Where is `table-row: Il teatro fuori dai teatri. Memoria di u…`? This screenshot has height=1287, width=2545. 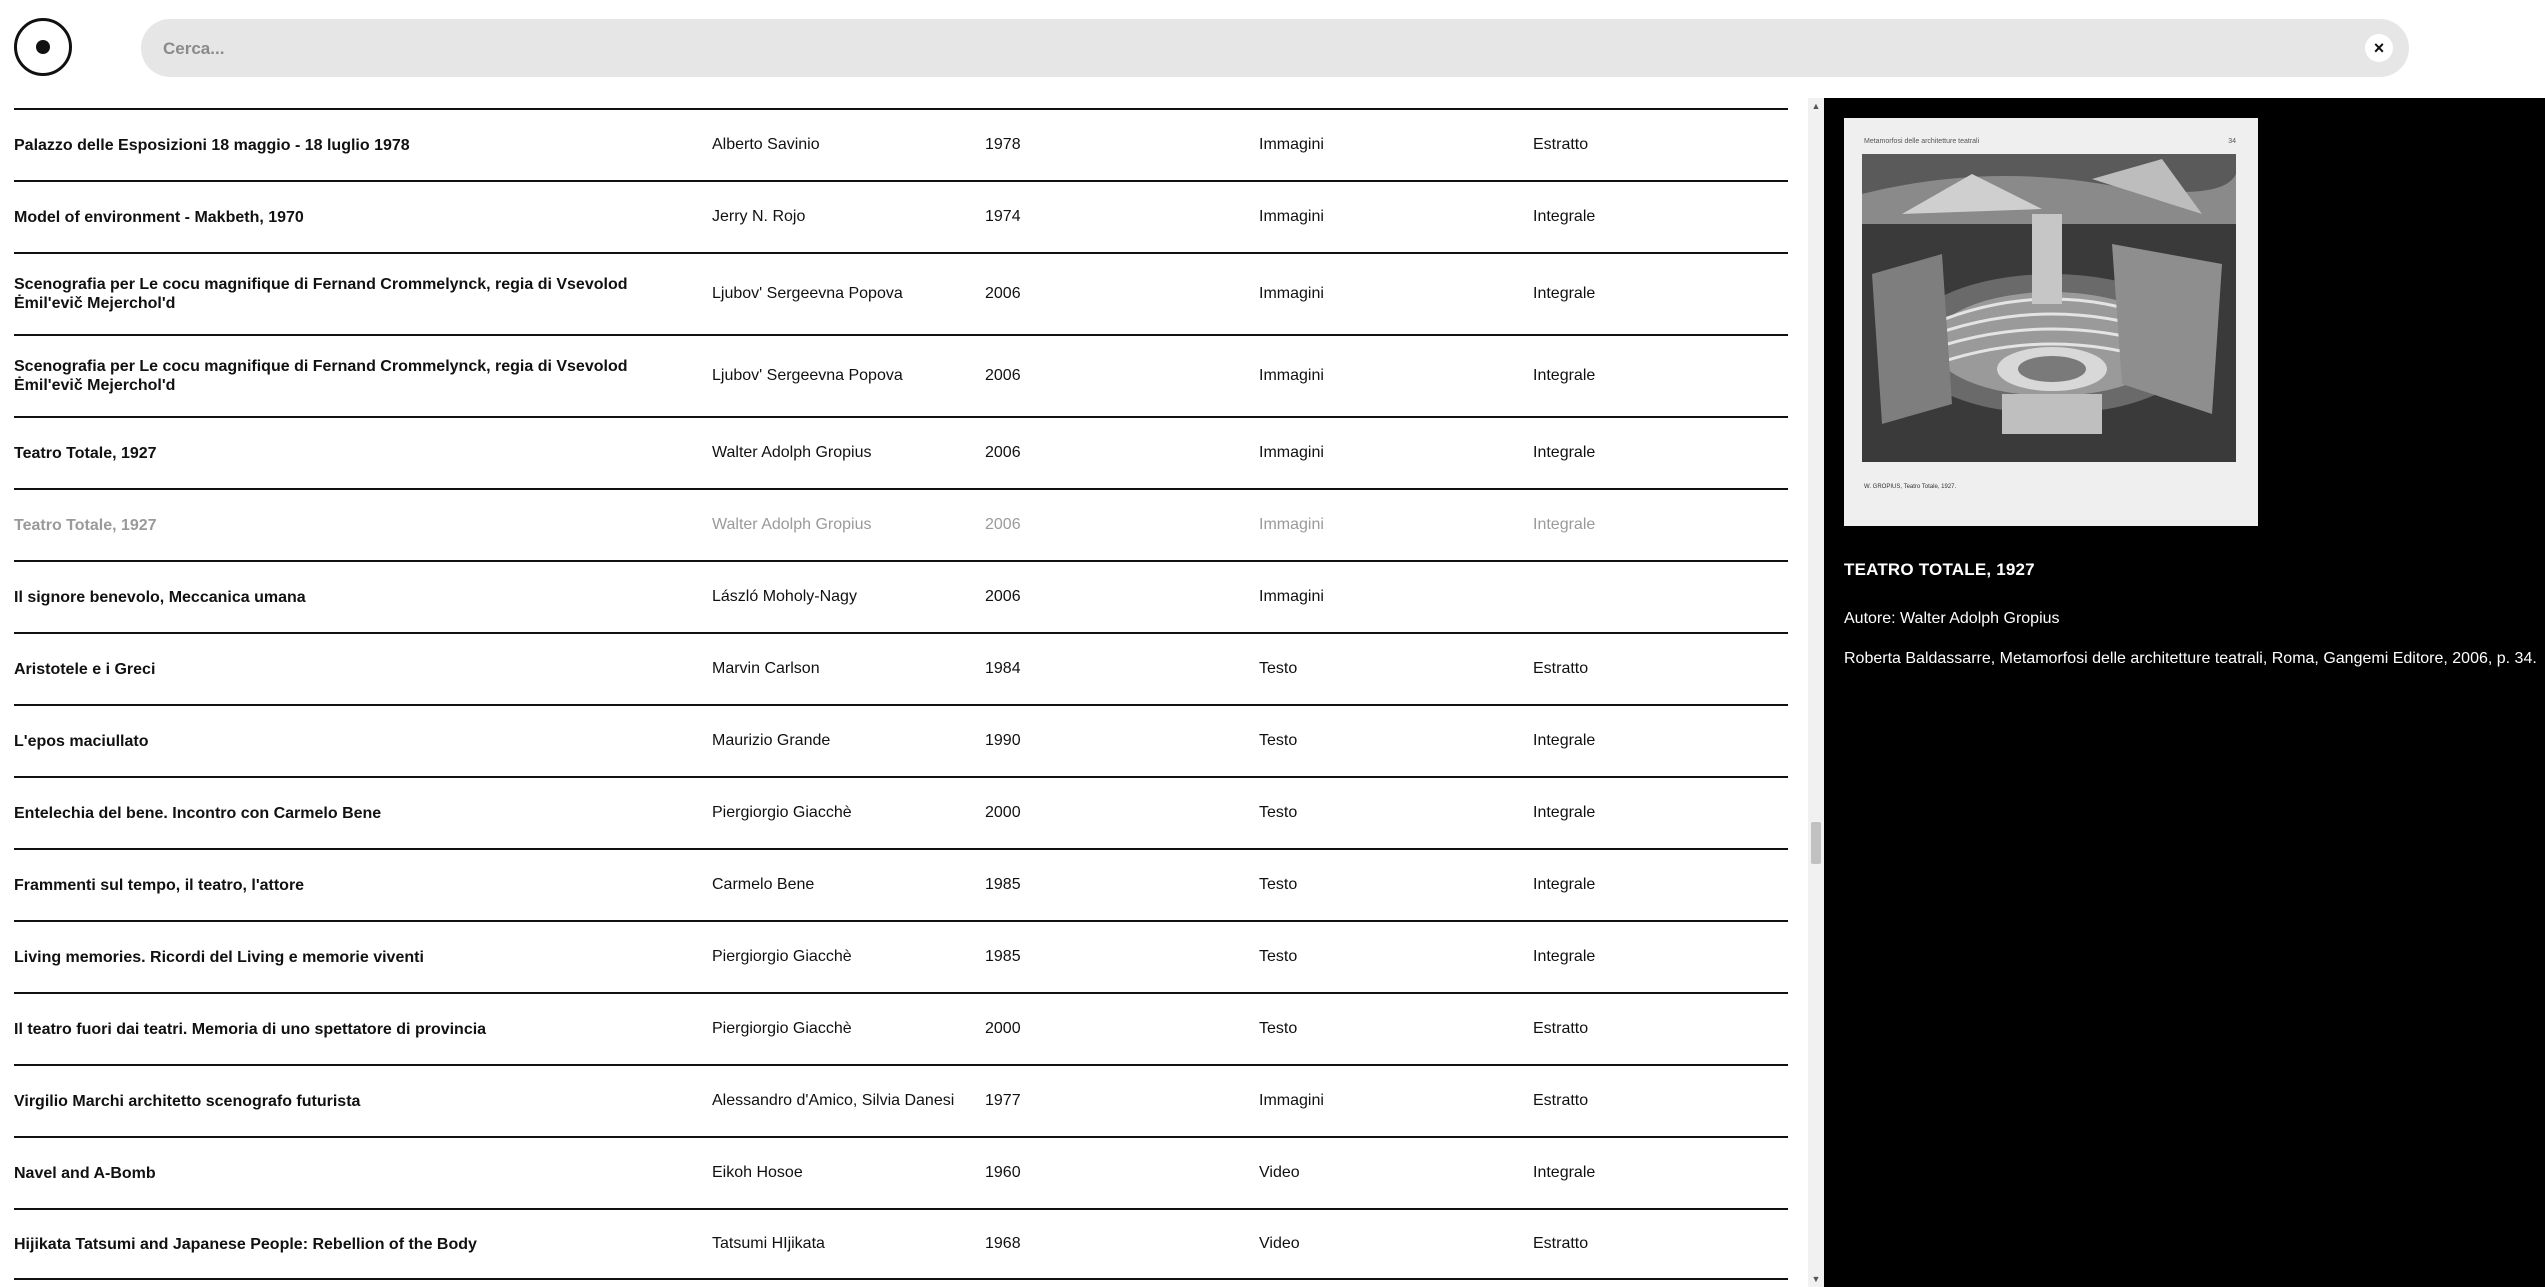 table-row: Il teatro fuori dai teatri. Memoria di u… is located at coordinates (901, 1028).